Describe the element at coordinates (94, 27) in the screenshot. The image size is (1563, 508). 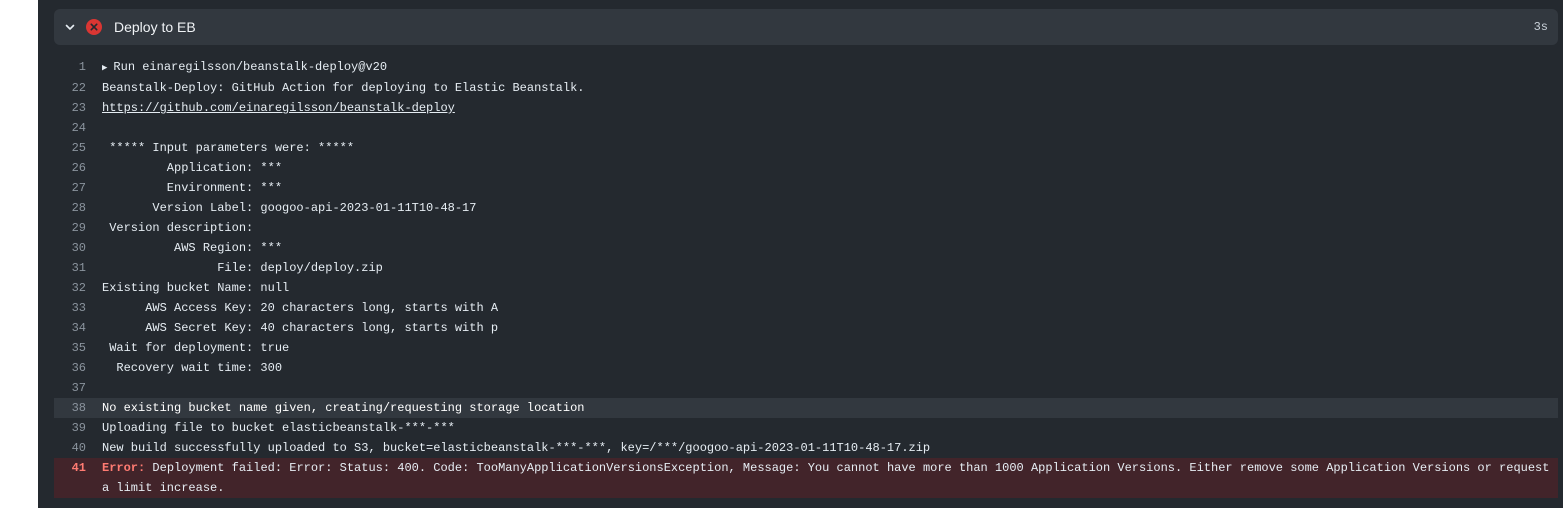
I see `x-circle-fail-icon` at that location.